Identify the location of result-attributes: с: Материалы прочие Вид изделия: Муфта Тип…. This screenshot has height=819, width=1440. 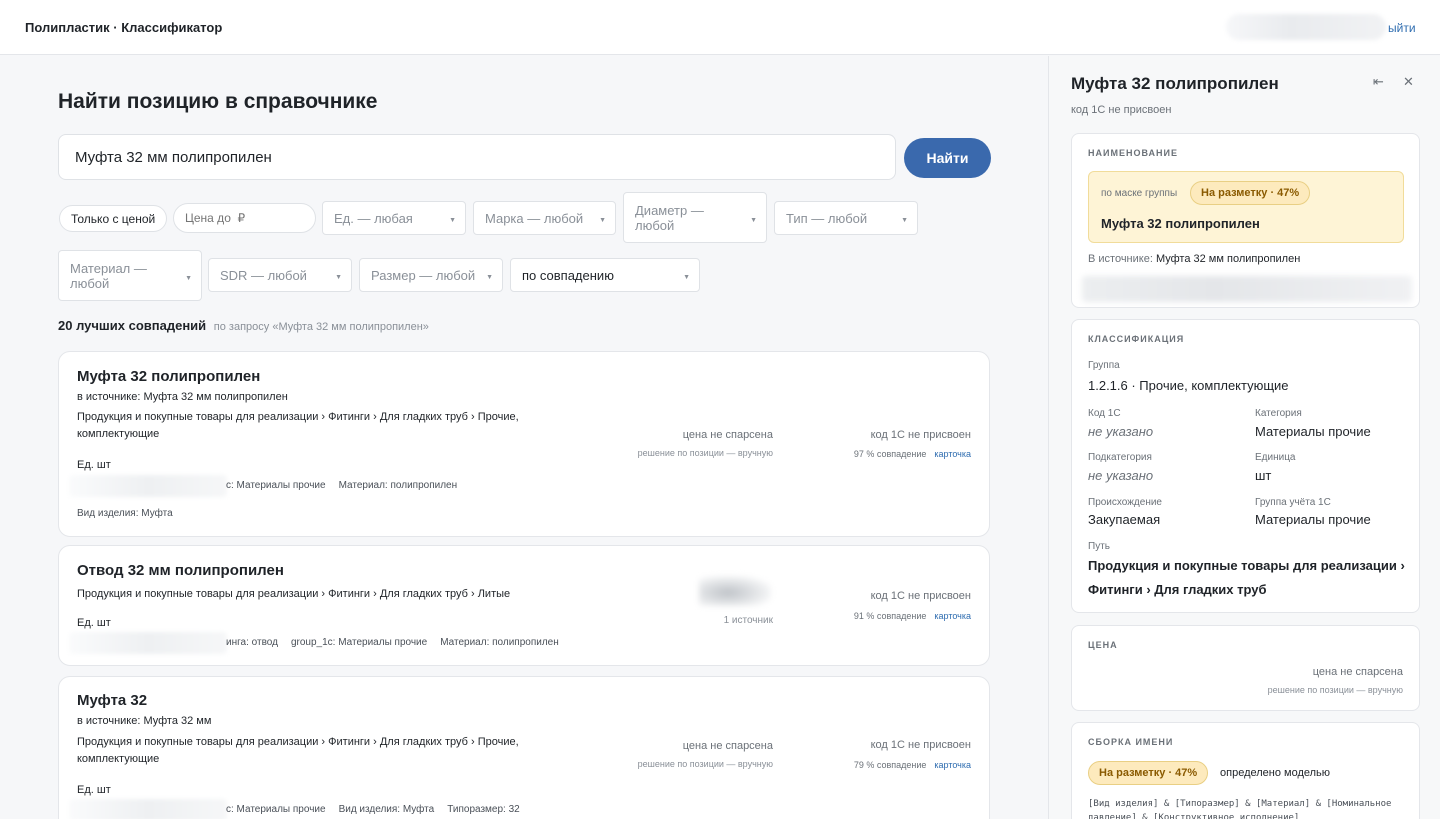
(379, 809).